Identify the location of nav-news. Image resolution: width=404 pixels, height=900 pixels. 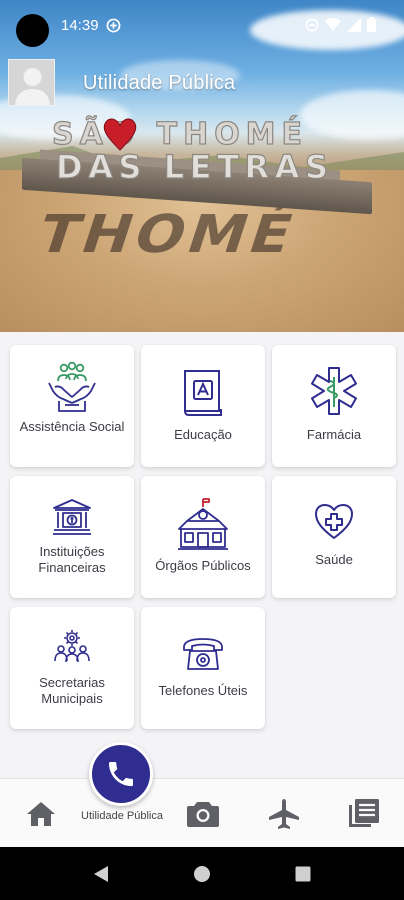
(364, 813).